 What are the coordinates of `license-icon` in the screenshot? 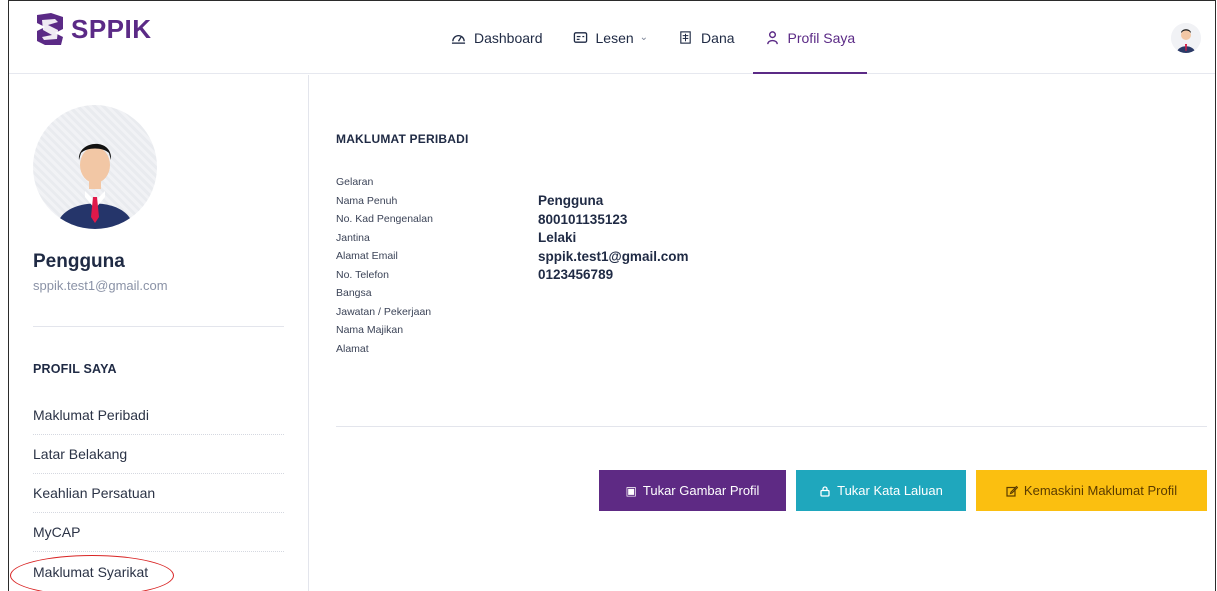 It's located at (580, 37).